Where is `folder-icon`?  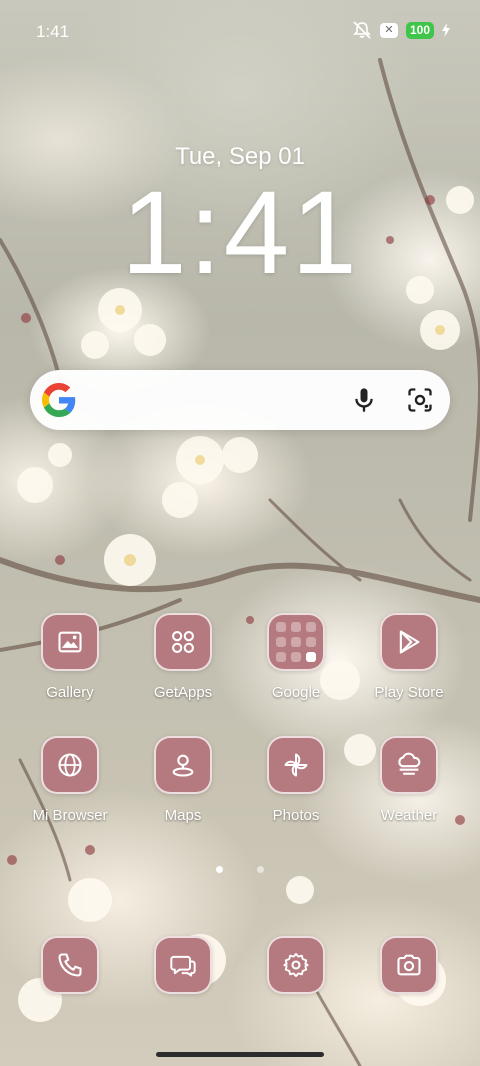 folder-icon is located at coordinates (296, 642).